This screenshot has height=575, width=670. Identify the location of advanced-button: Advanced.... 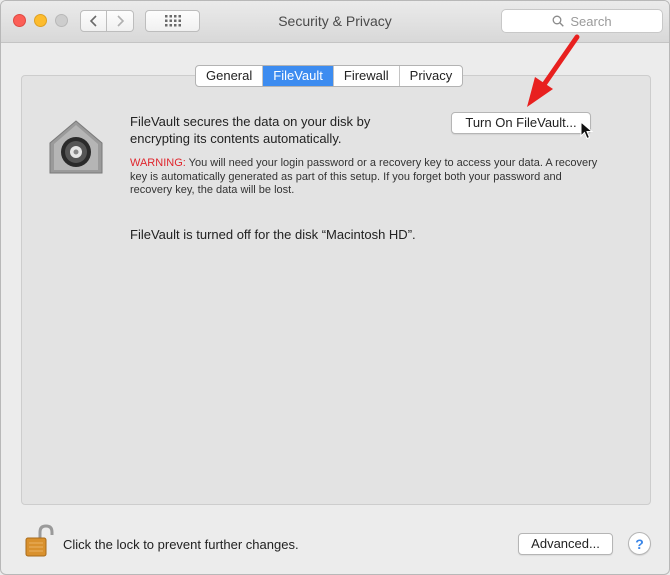
(565, 544).